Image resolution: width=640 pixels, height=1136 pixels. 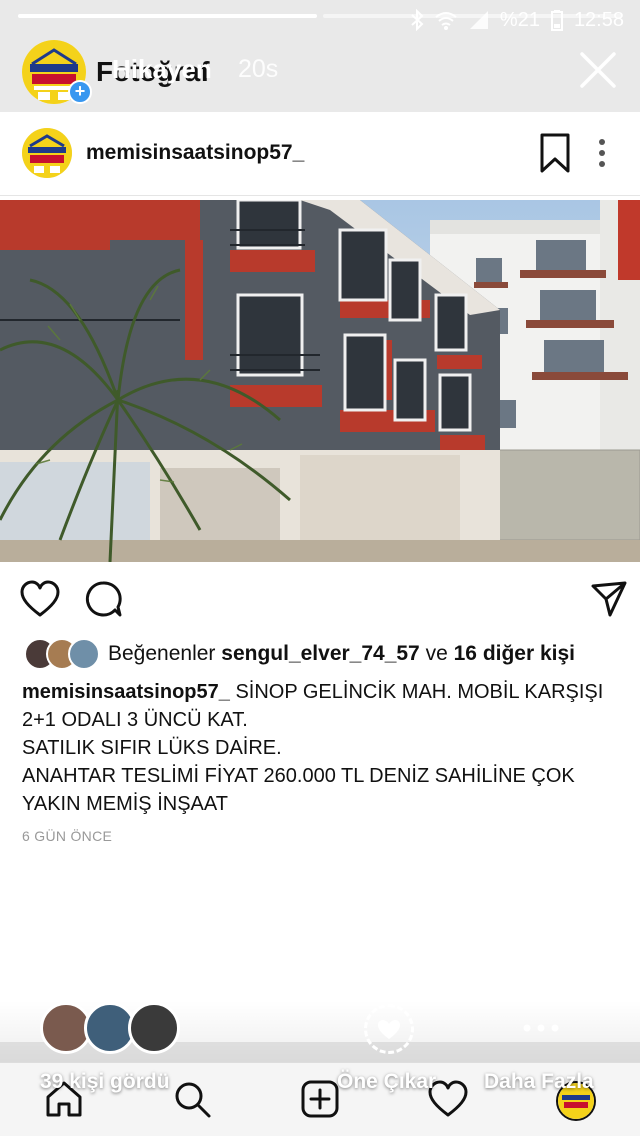 I want to click on post-author-avatar, so click(x=47, y=153).